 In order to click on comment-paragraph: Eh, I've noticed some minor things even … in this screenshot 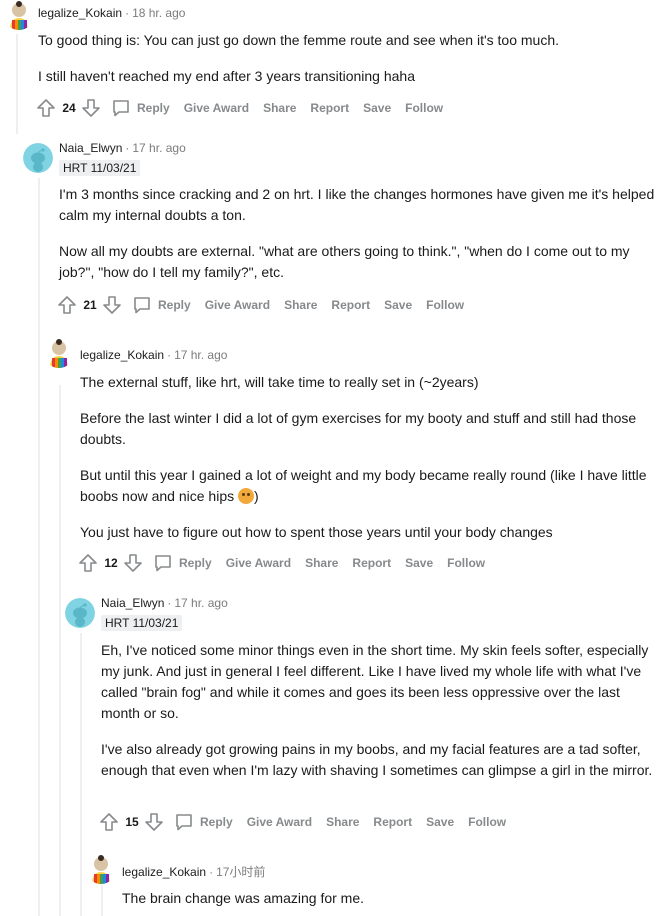, I will do `click(375, 681)`.